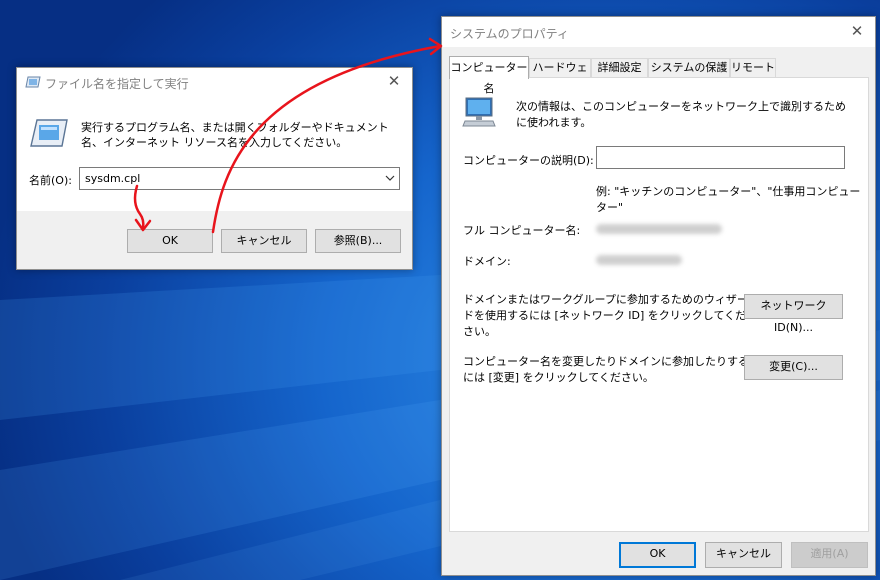 The height and width of the screenshot is (580, 880). What do you see at coordinates (560, 75) in the screenshot?
I see `tab-hardware: ハードウェア` at bounding box center [560, 75].